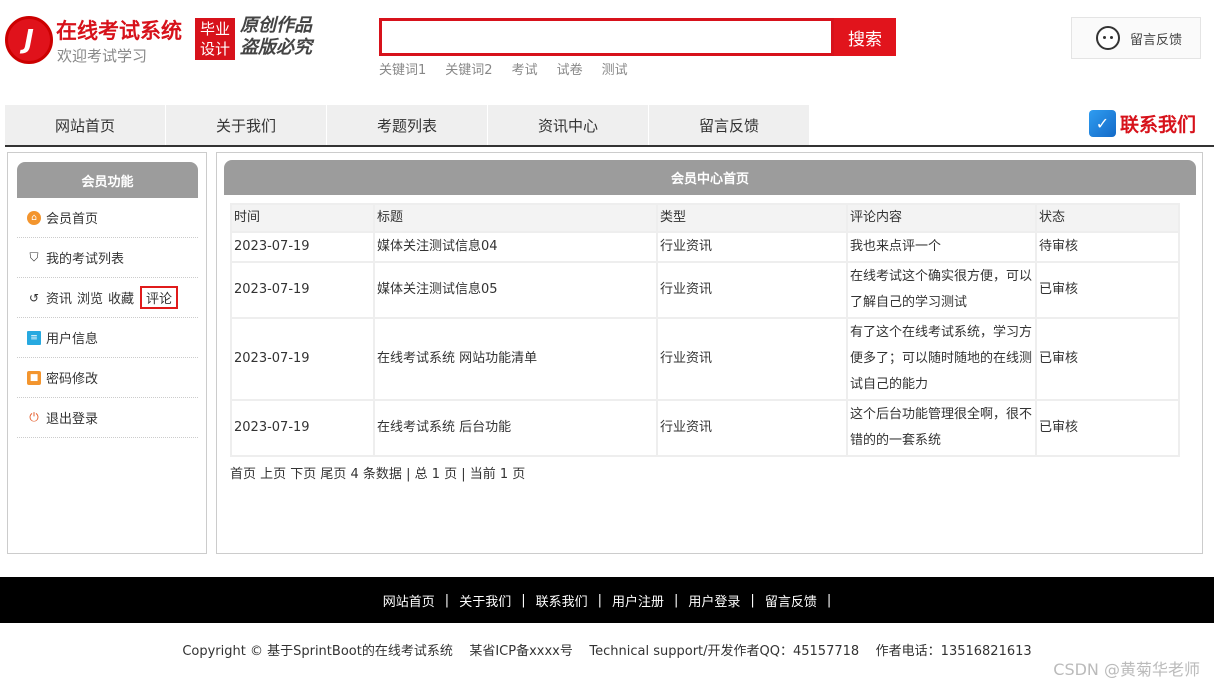 This screenshot has height=687, width=1214. What do you see at coordinates (638, 600) in the screenshot?
I see `footer-link-register: 用户注册` at bounding box center [638, 600].